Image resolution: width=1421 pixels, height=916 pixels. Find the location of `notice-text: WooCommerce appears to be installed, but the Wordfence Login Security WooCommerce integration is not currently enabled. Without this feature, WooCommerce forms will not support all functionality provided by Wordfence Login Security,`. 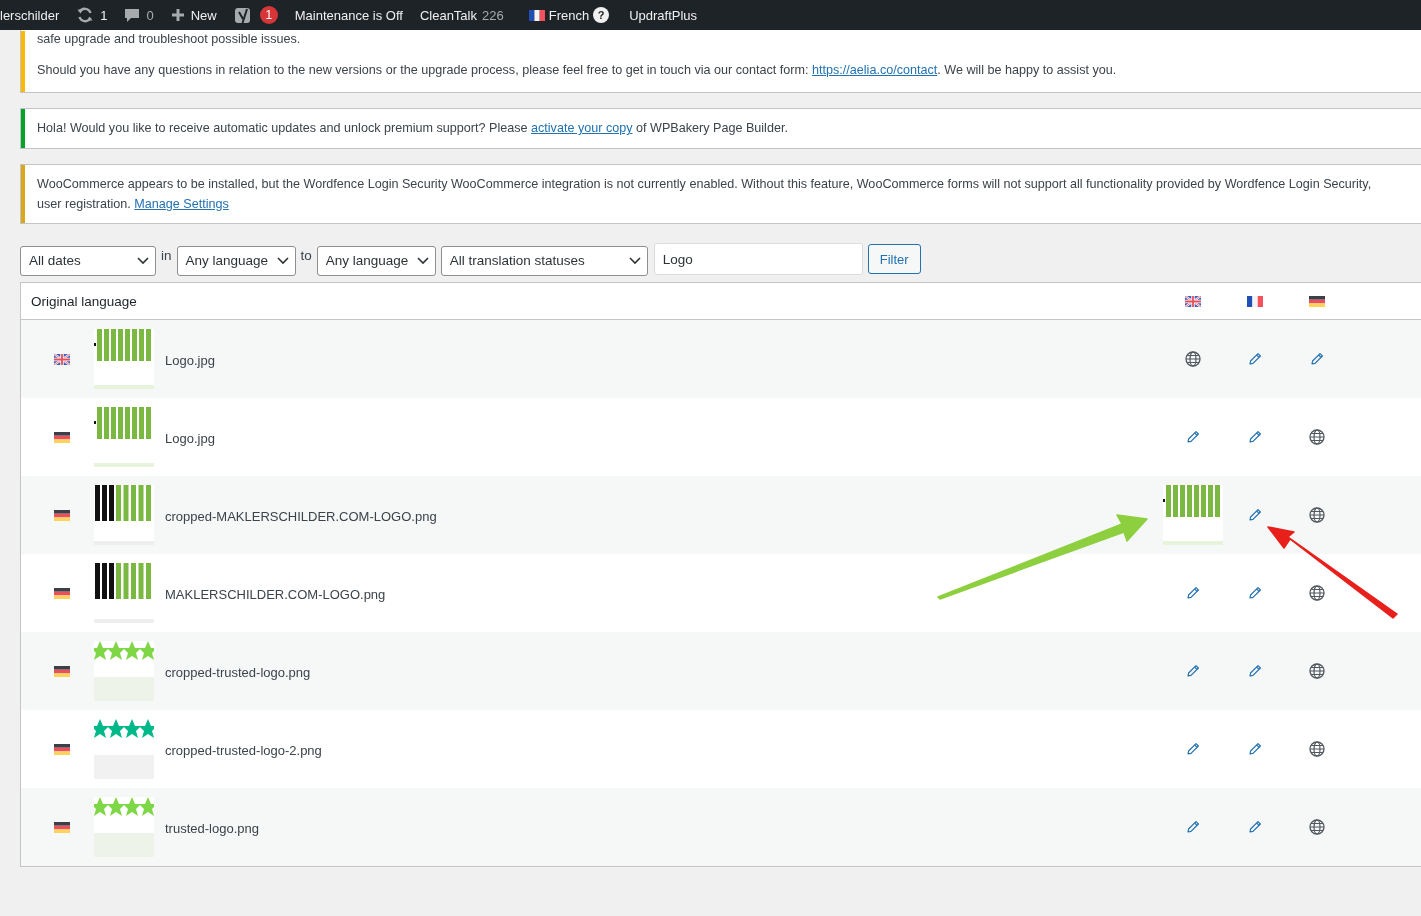

notice-text: WooCommerce appears to be installed, but the Wordfence Login Security WooCommerce integration is not currently enabled. Without this feature, WooCommerce forms will not support all functionality provided by Wordfence Login Security, is located at coordinates (705, 184).